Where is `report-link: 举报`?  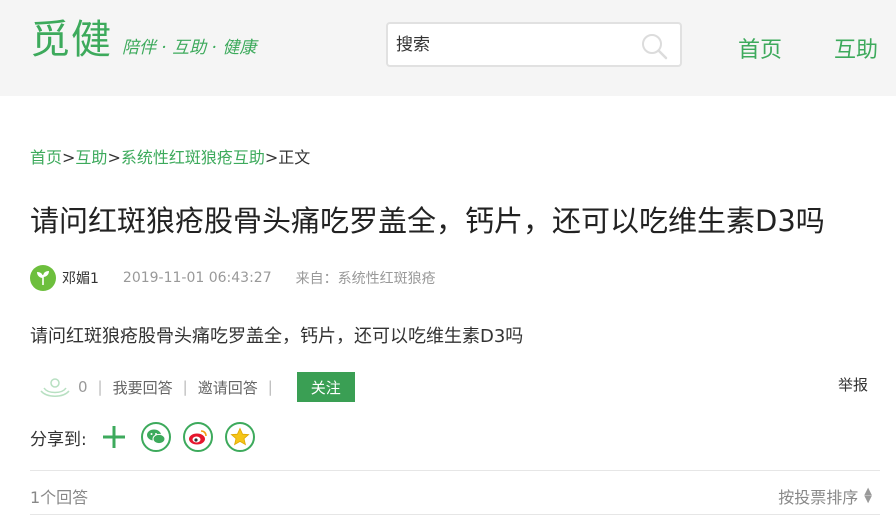 report-link: 举报 is located at coordinates (853, 384).